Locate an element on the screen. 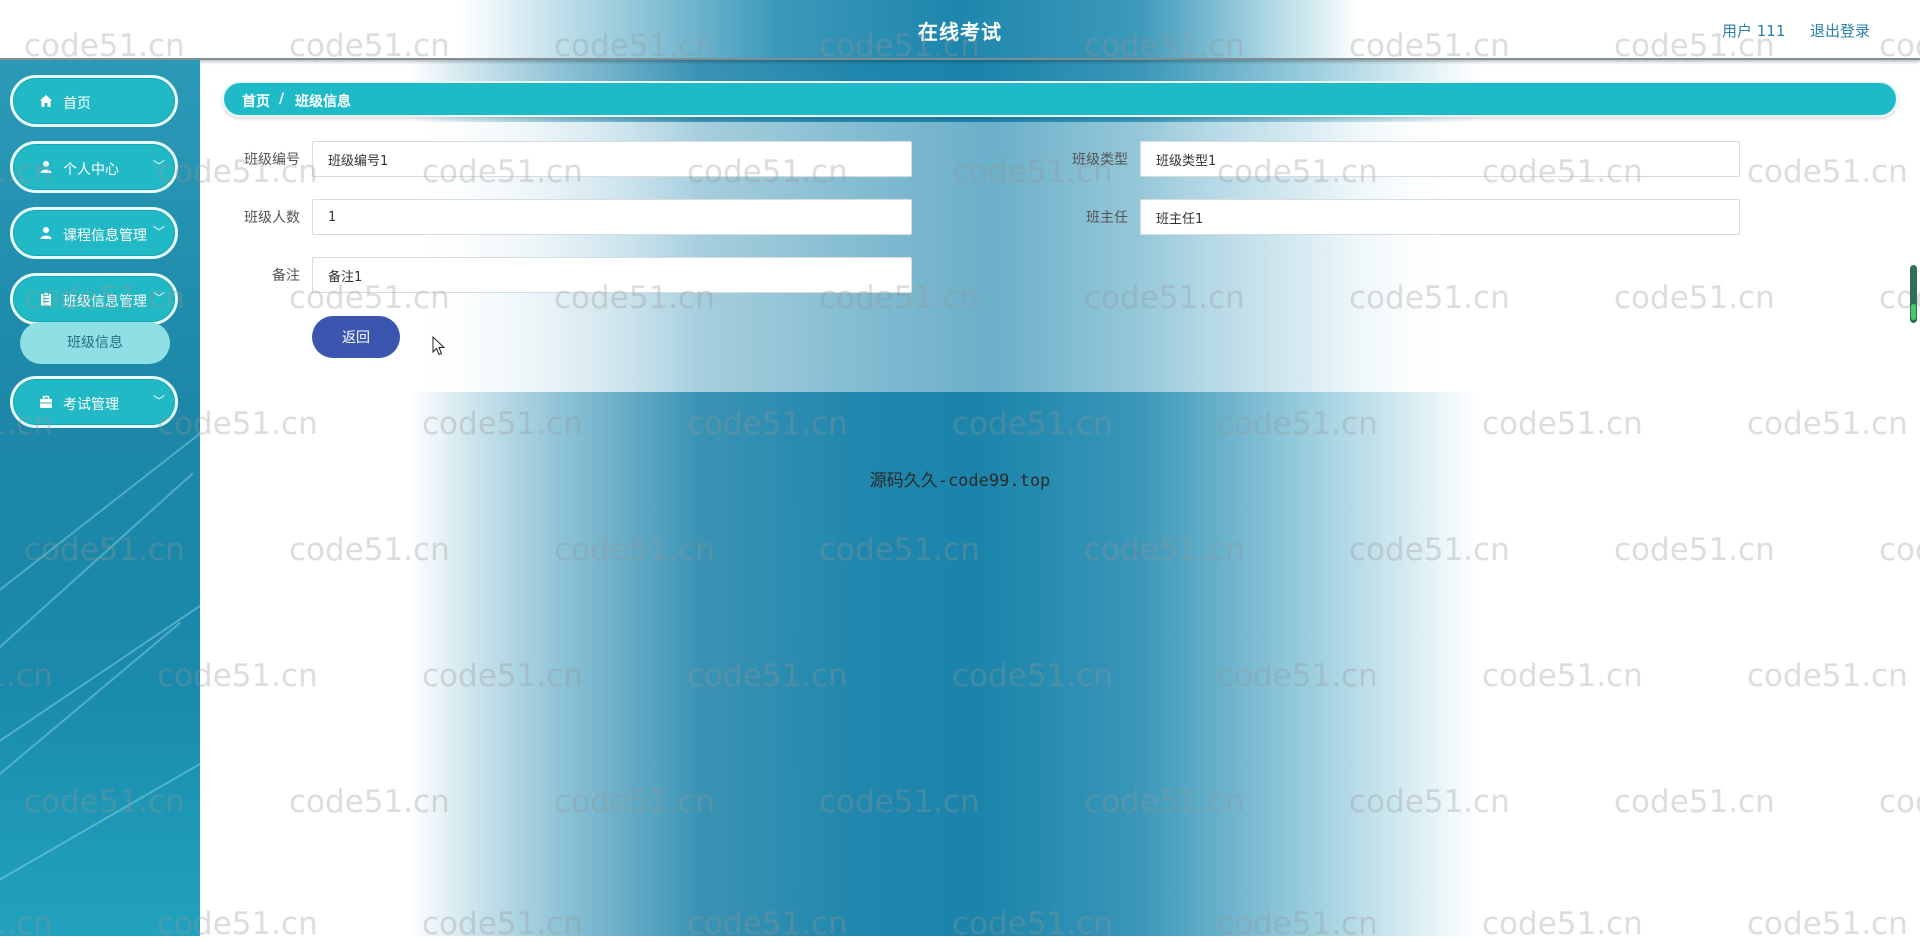 The width and height of the screenshot is (1920, 942). sidebar-item-label: 课程信息管理 is located at coordinates (105, 236).